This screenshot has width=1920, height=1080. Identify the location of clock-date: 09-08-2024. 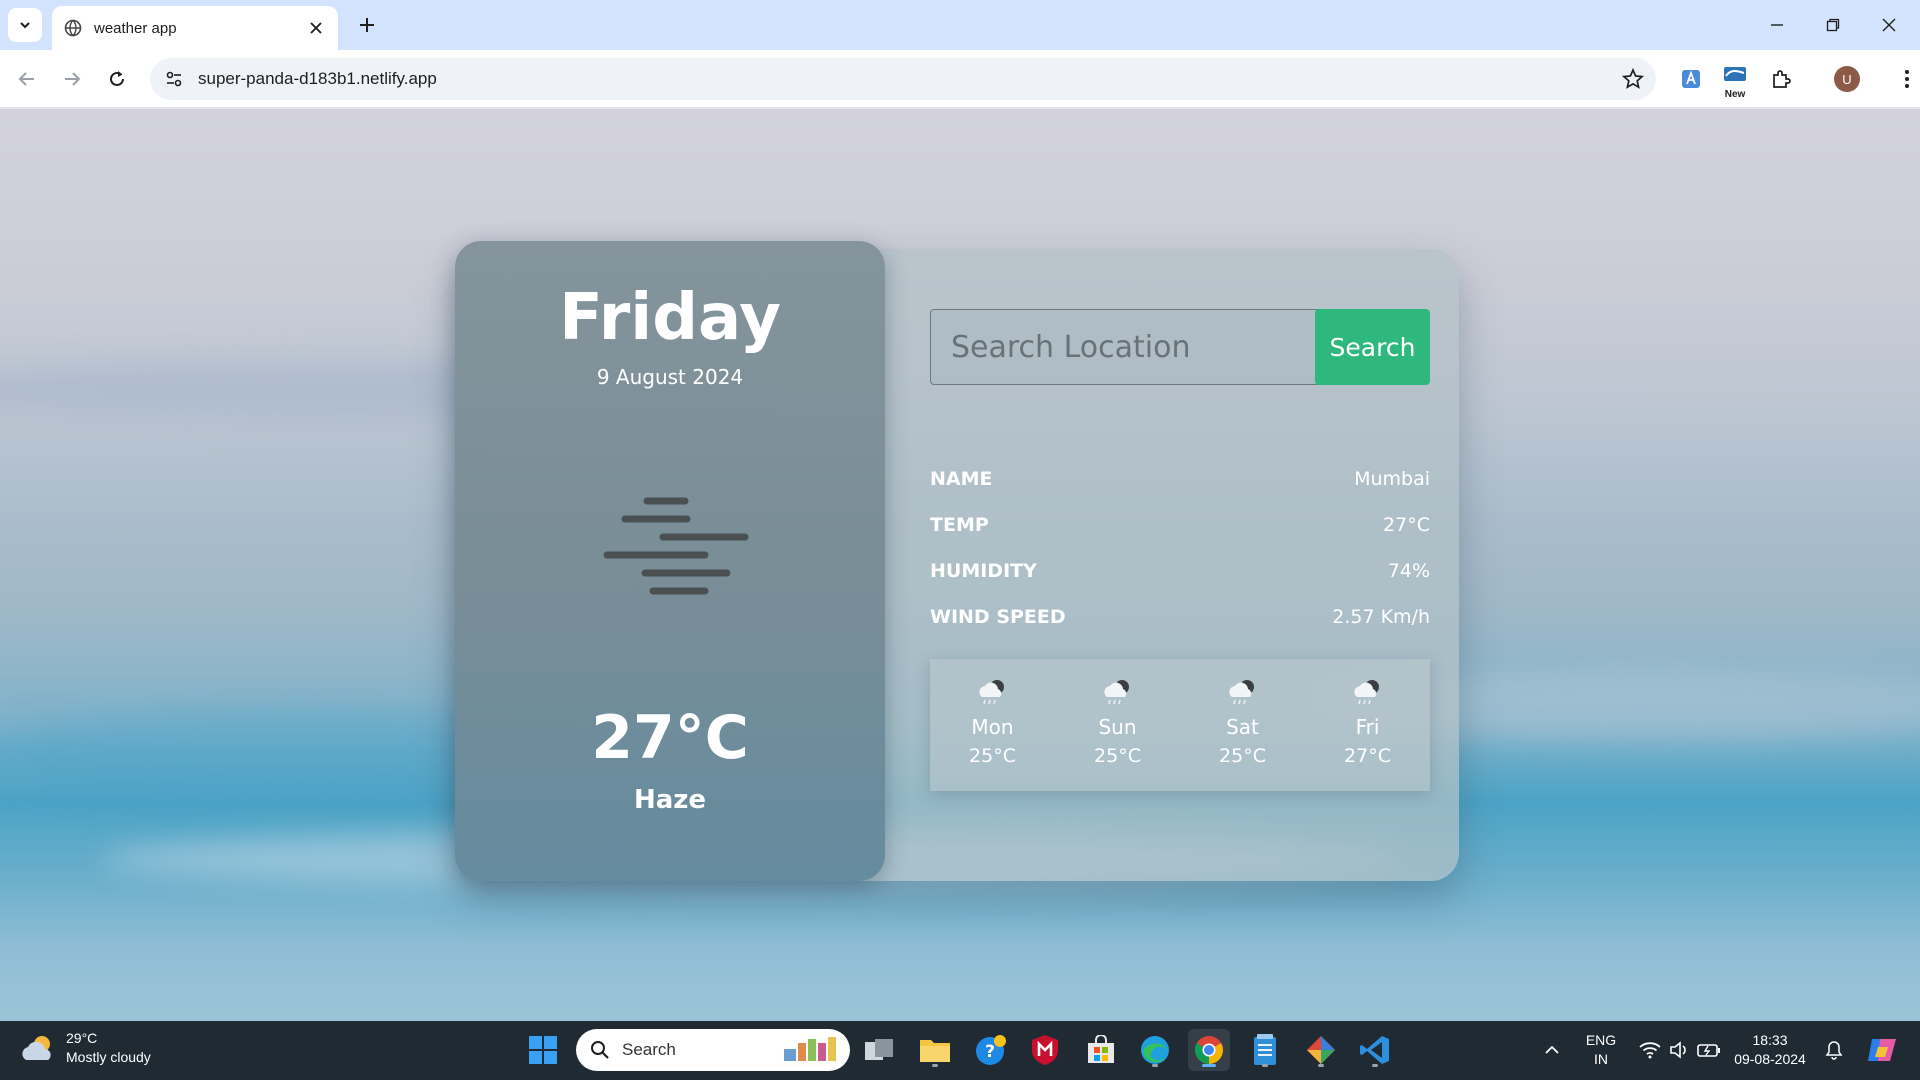
(1770, 1059).